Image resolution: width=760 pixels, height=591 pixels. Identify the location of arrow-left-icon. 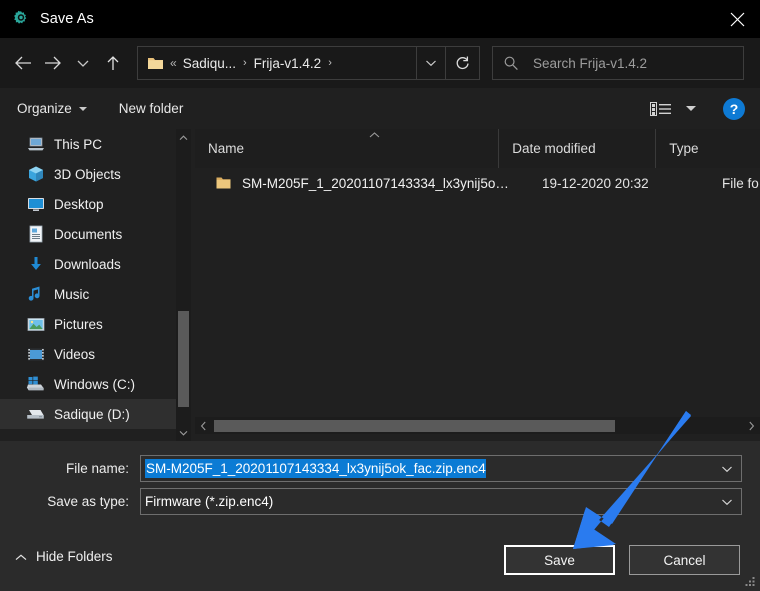
(23, 63).